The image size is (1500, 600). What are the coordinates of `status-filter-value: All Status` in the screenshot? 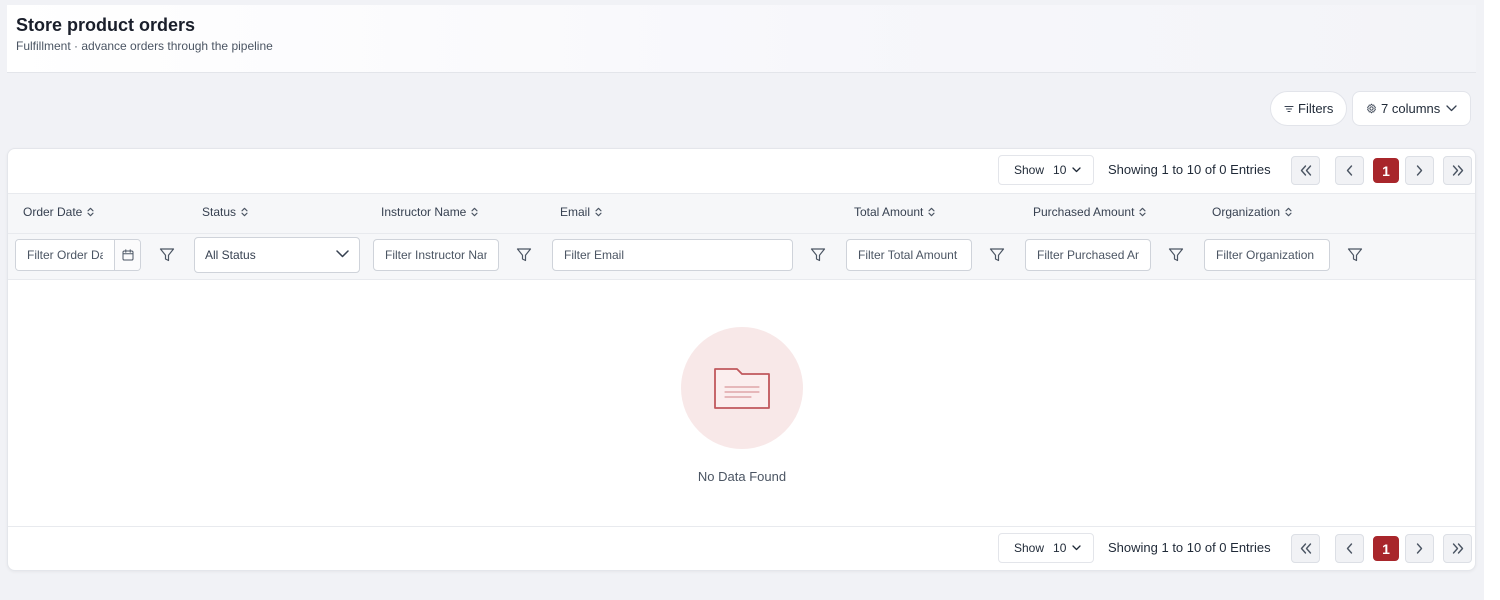 It's located at (230, 255).